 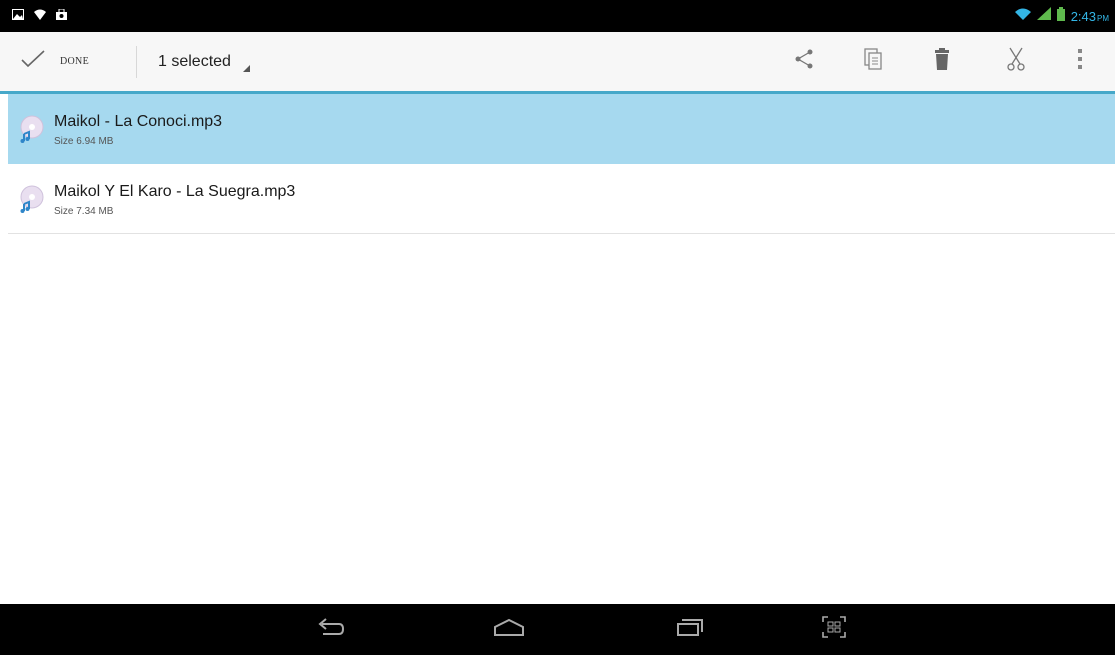 I want to click on selection-dropdown: 1 selected, so click(x=204, y=61).